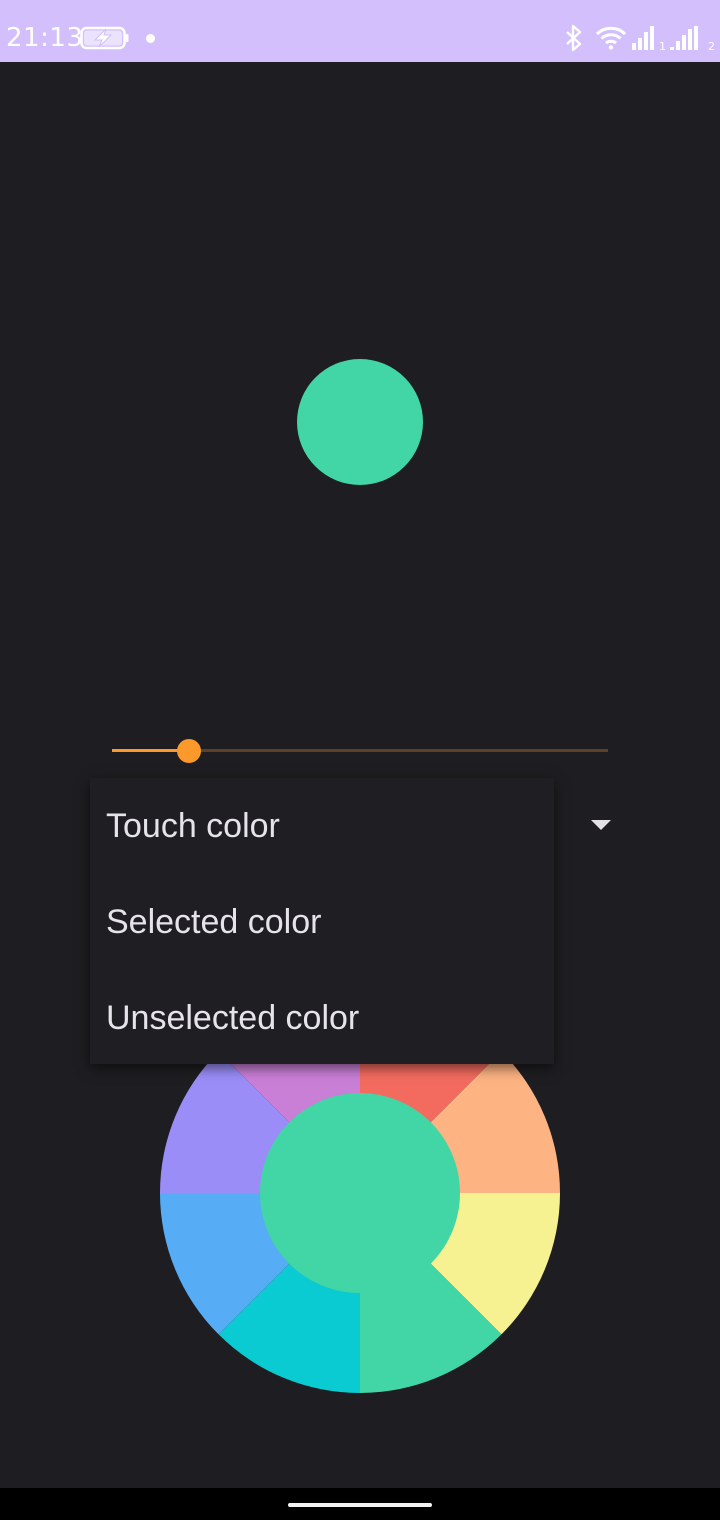 The height and width of the screenshot is (1520, 720). I want to click on bluetooth-icon, so click(574, 40).